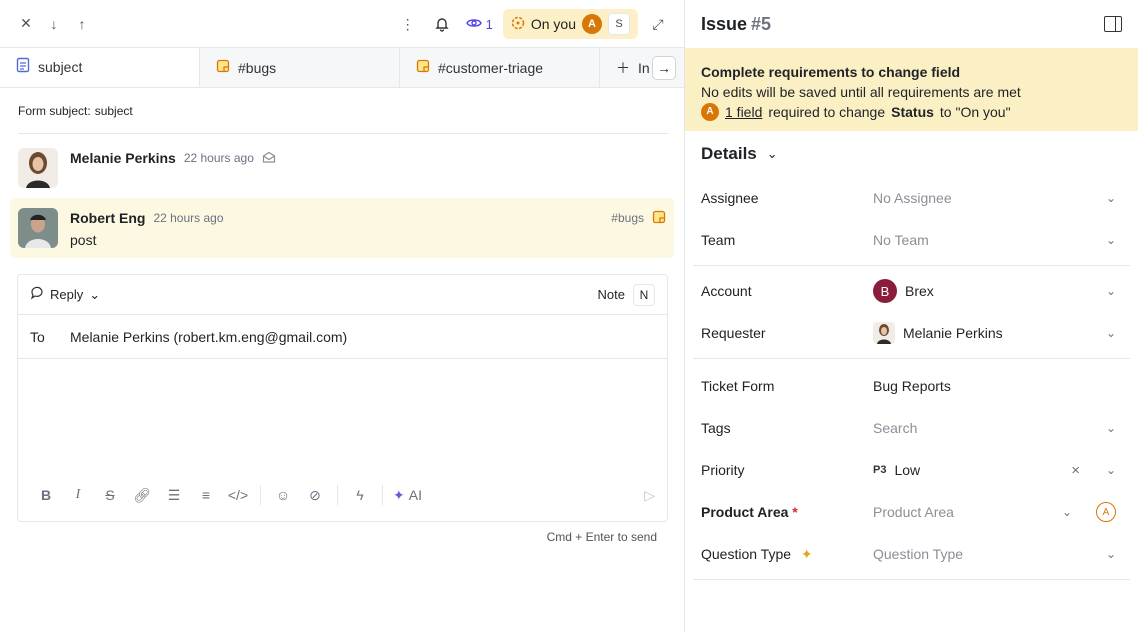 The height and width of the screenshot is (632, 1138). I want to click on tab-subject: subject, so click(100, 67).